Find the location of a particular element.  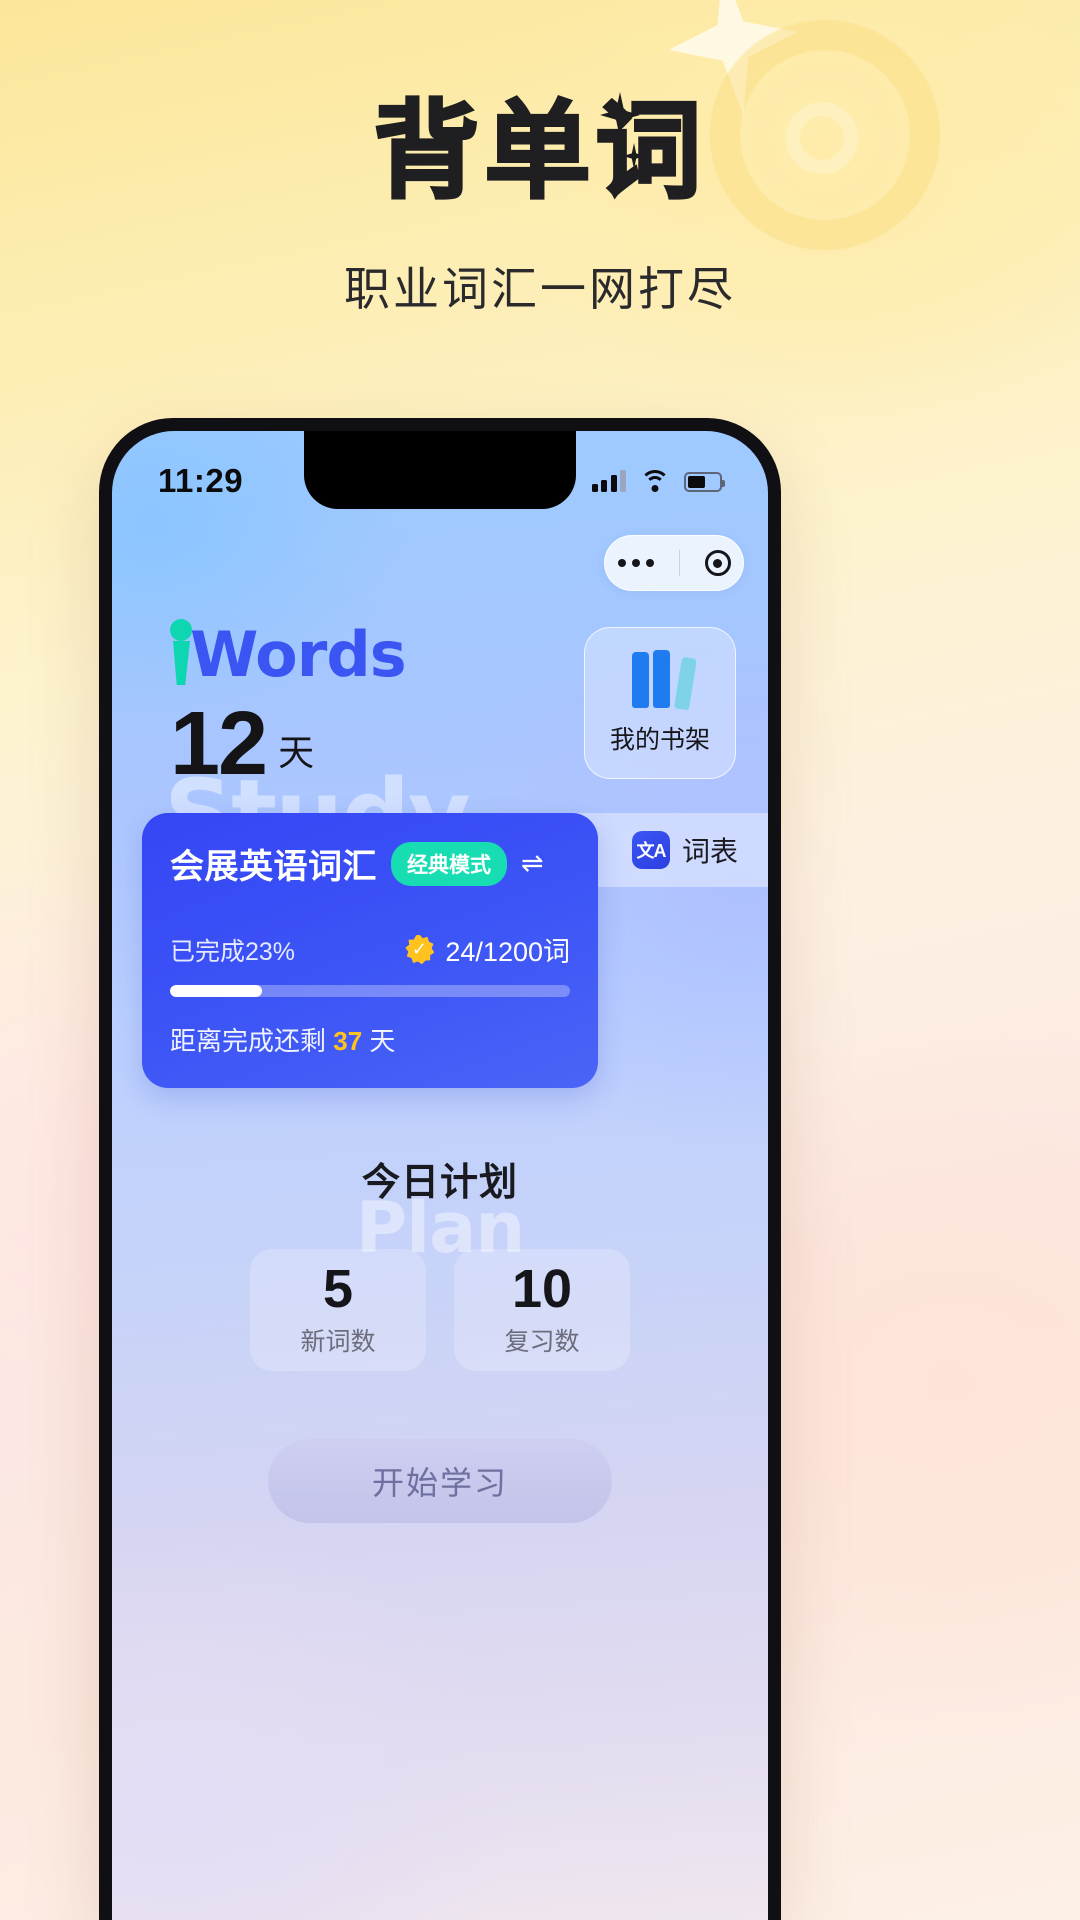

wordlist-label: 词表 is located at coordinates (710, 851).